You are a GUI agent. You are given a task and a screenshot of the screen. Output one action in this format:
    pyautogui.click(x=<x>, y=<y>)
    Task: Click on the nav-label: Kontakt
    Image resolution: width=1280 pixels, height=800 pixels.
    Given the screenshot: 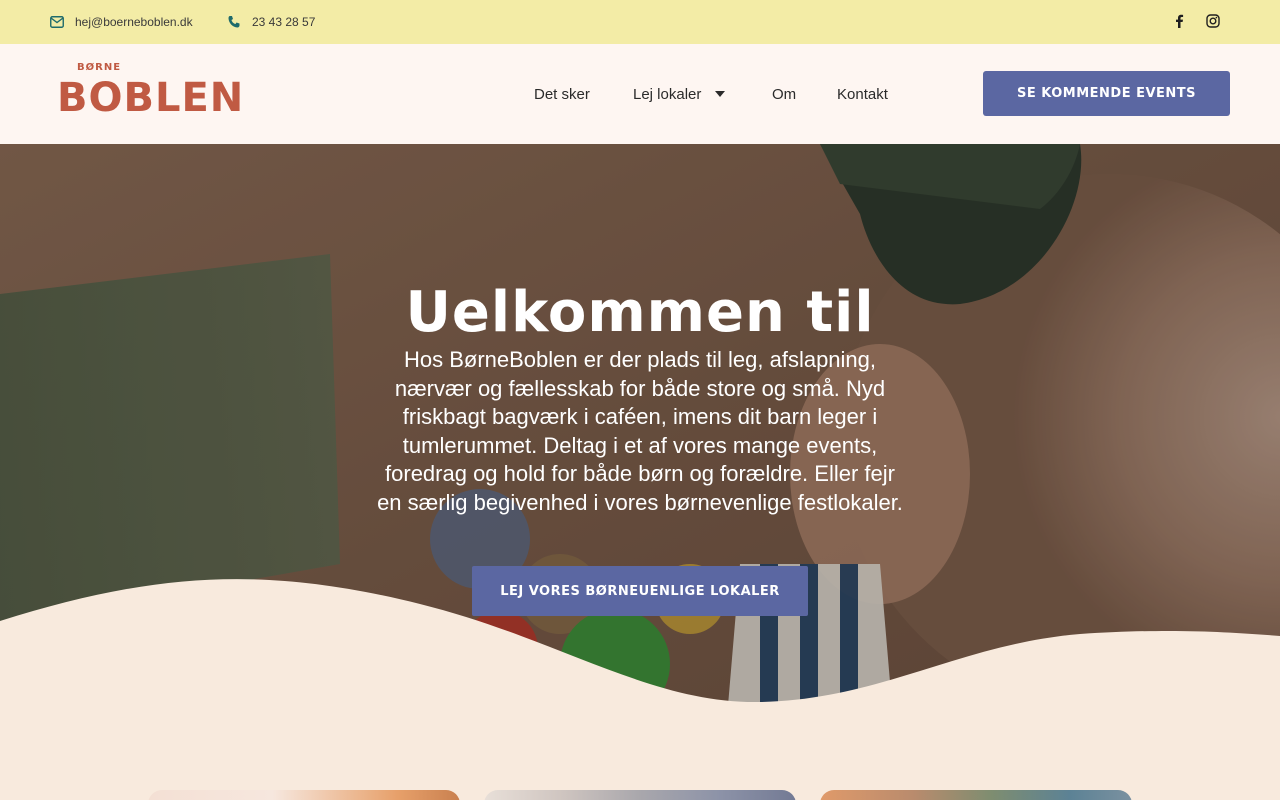 What is the action you would take?
    pyautogui.click(x=862, y=94)
    